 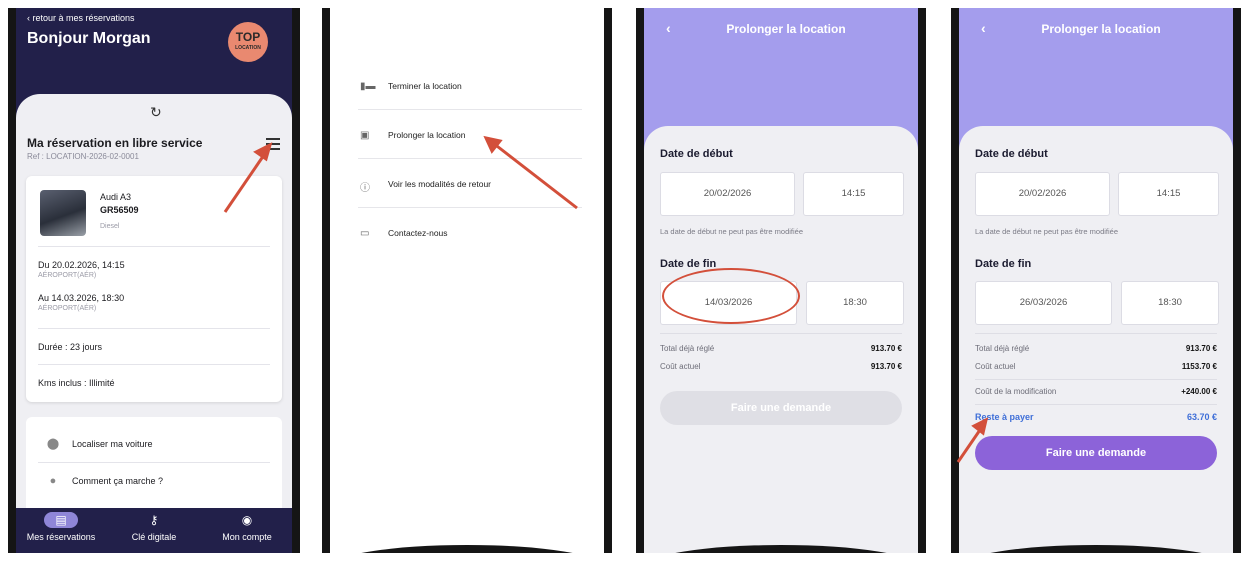 I want to click on list-icon: ▤, so click(x=61, y=520).